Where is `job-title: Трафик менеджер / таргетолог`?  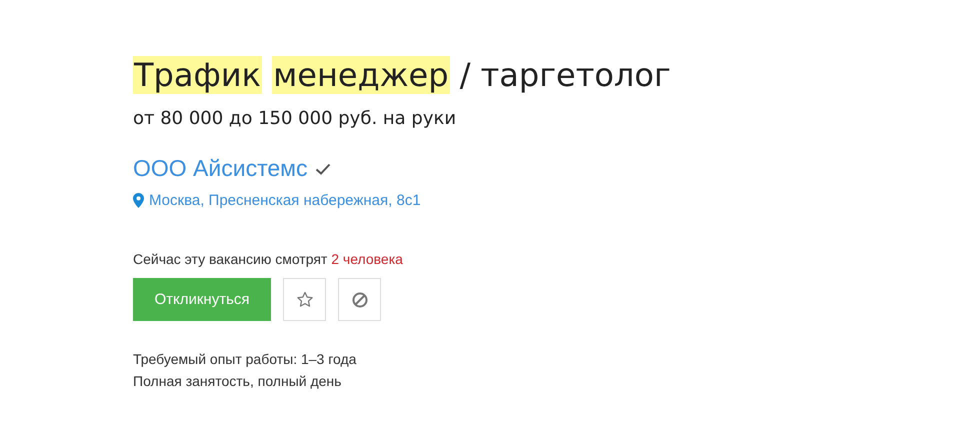 job-title: Трафик менеджер / таргетолог is located at coordinates (402, 75).